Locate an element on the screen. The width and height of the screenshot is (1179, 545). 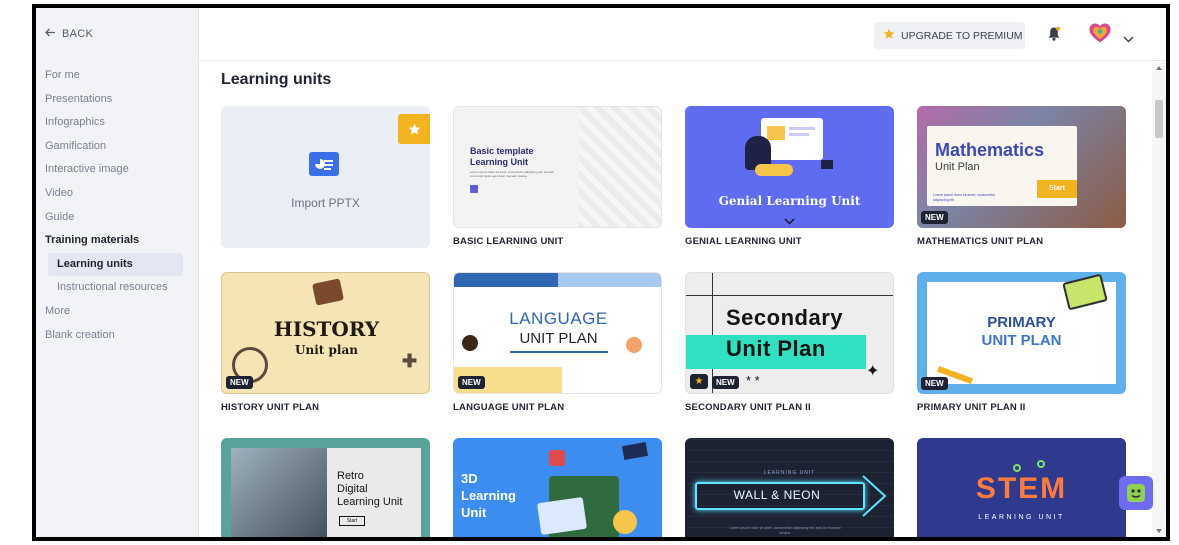
template-card-3d-learning-unit: 3D Learning Unit is located at coordinates (557, 487).